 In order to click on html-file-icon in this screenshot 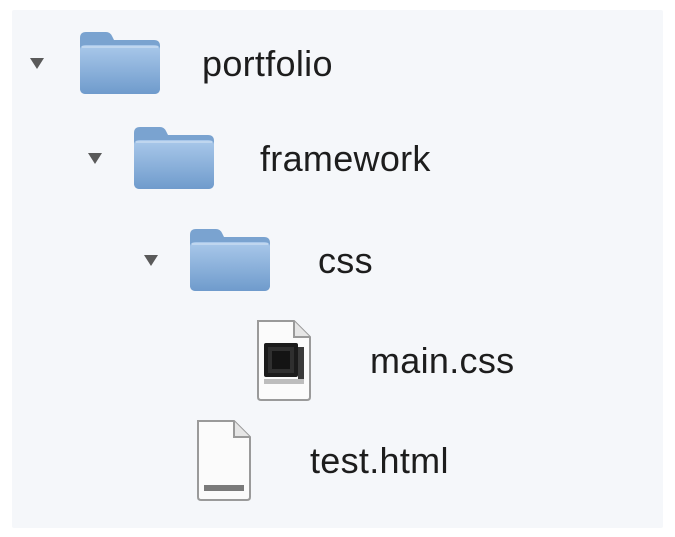, I will do `click(224, 460)`.